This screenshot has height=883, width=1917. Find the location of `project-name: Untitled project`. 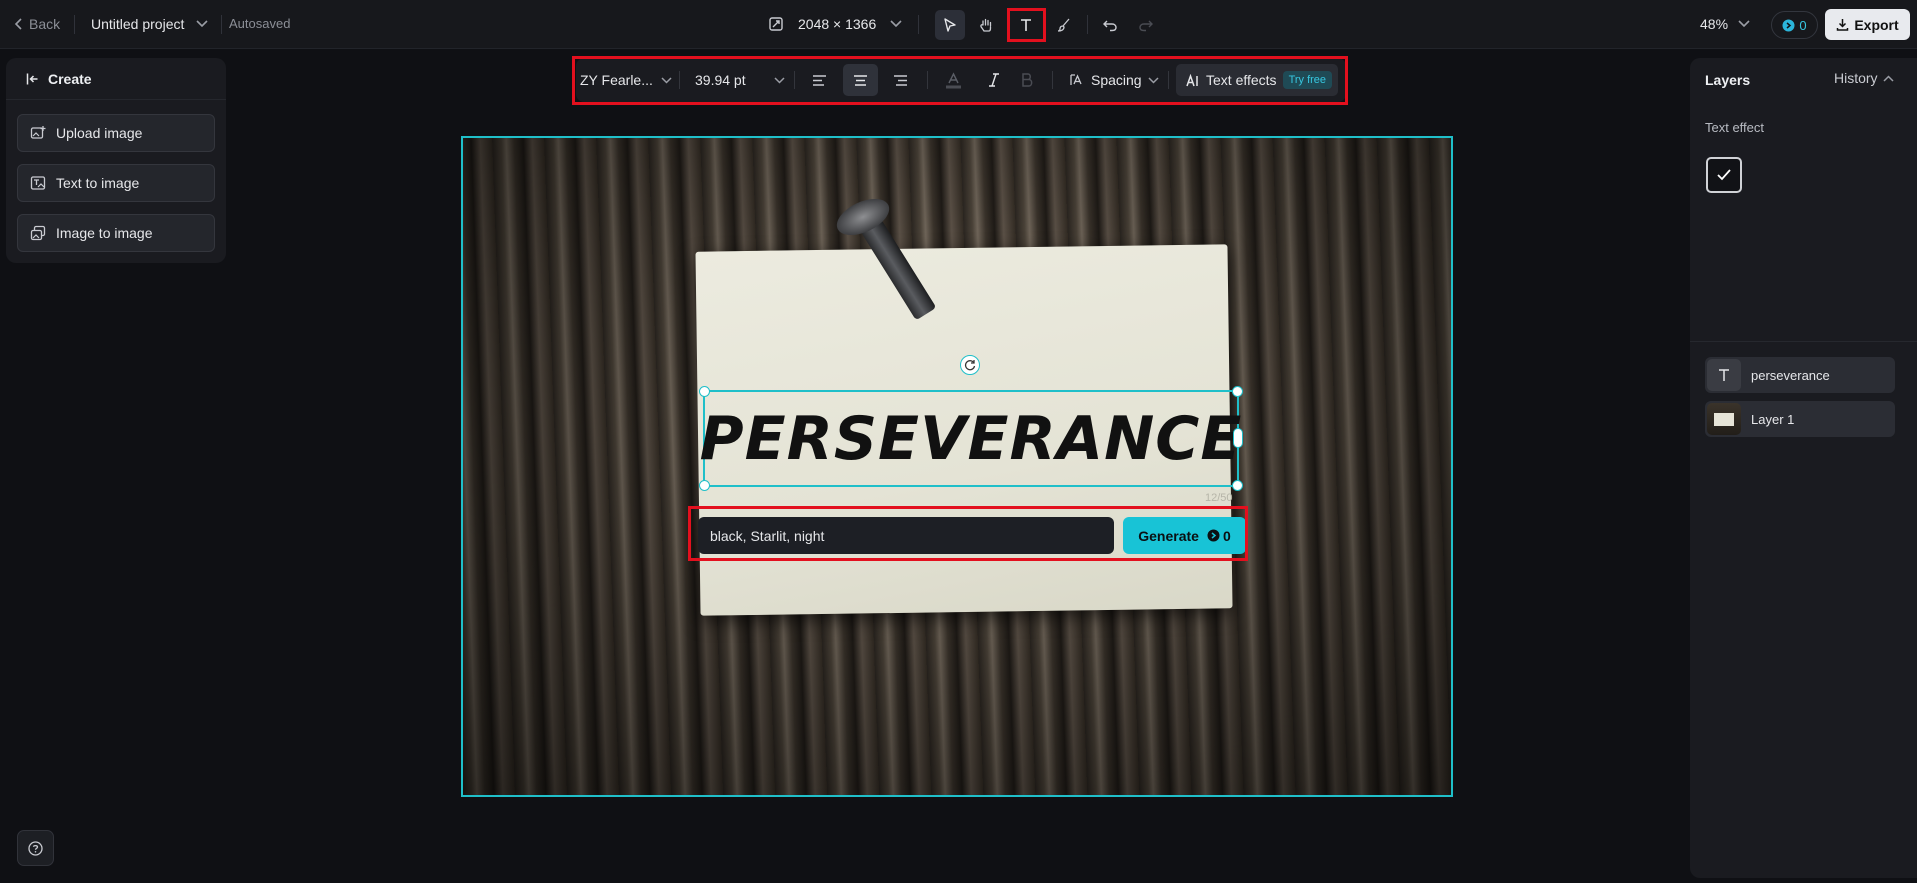

project-name: Untitled project is located at coordinates (138, 24).